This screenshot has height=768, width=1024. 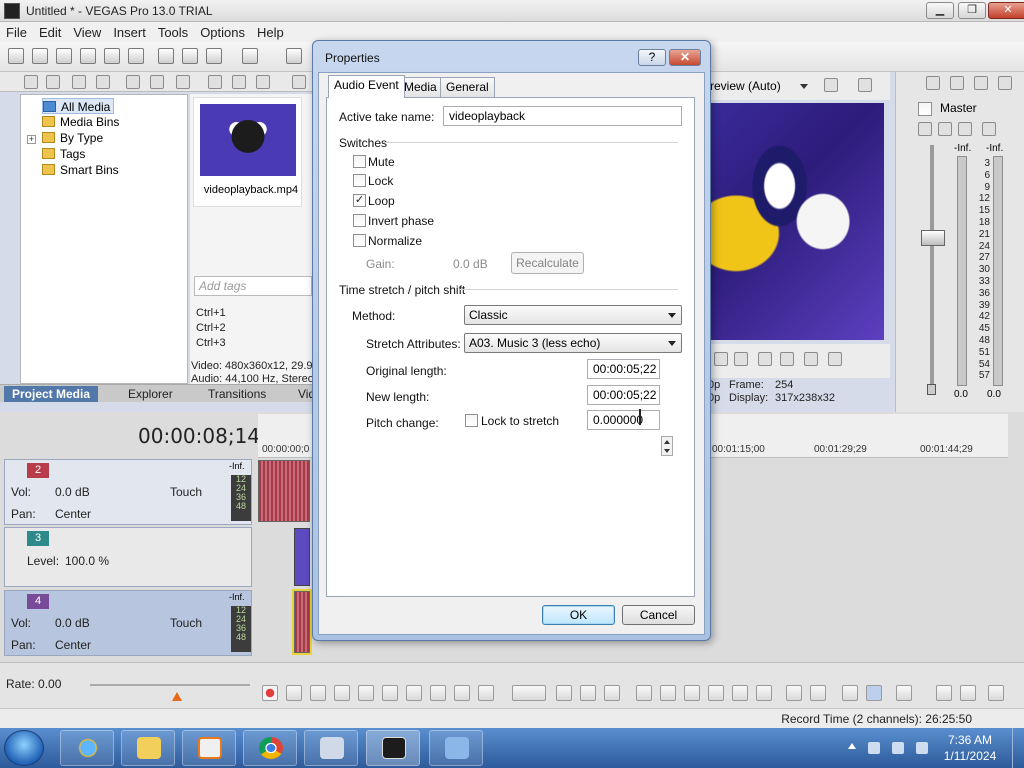 I want to click on new-length-field: 00:00:05;22, so click(x=623, y=395).